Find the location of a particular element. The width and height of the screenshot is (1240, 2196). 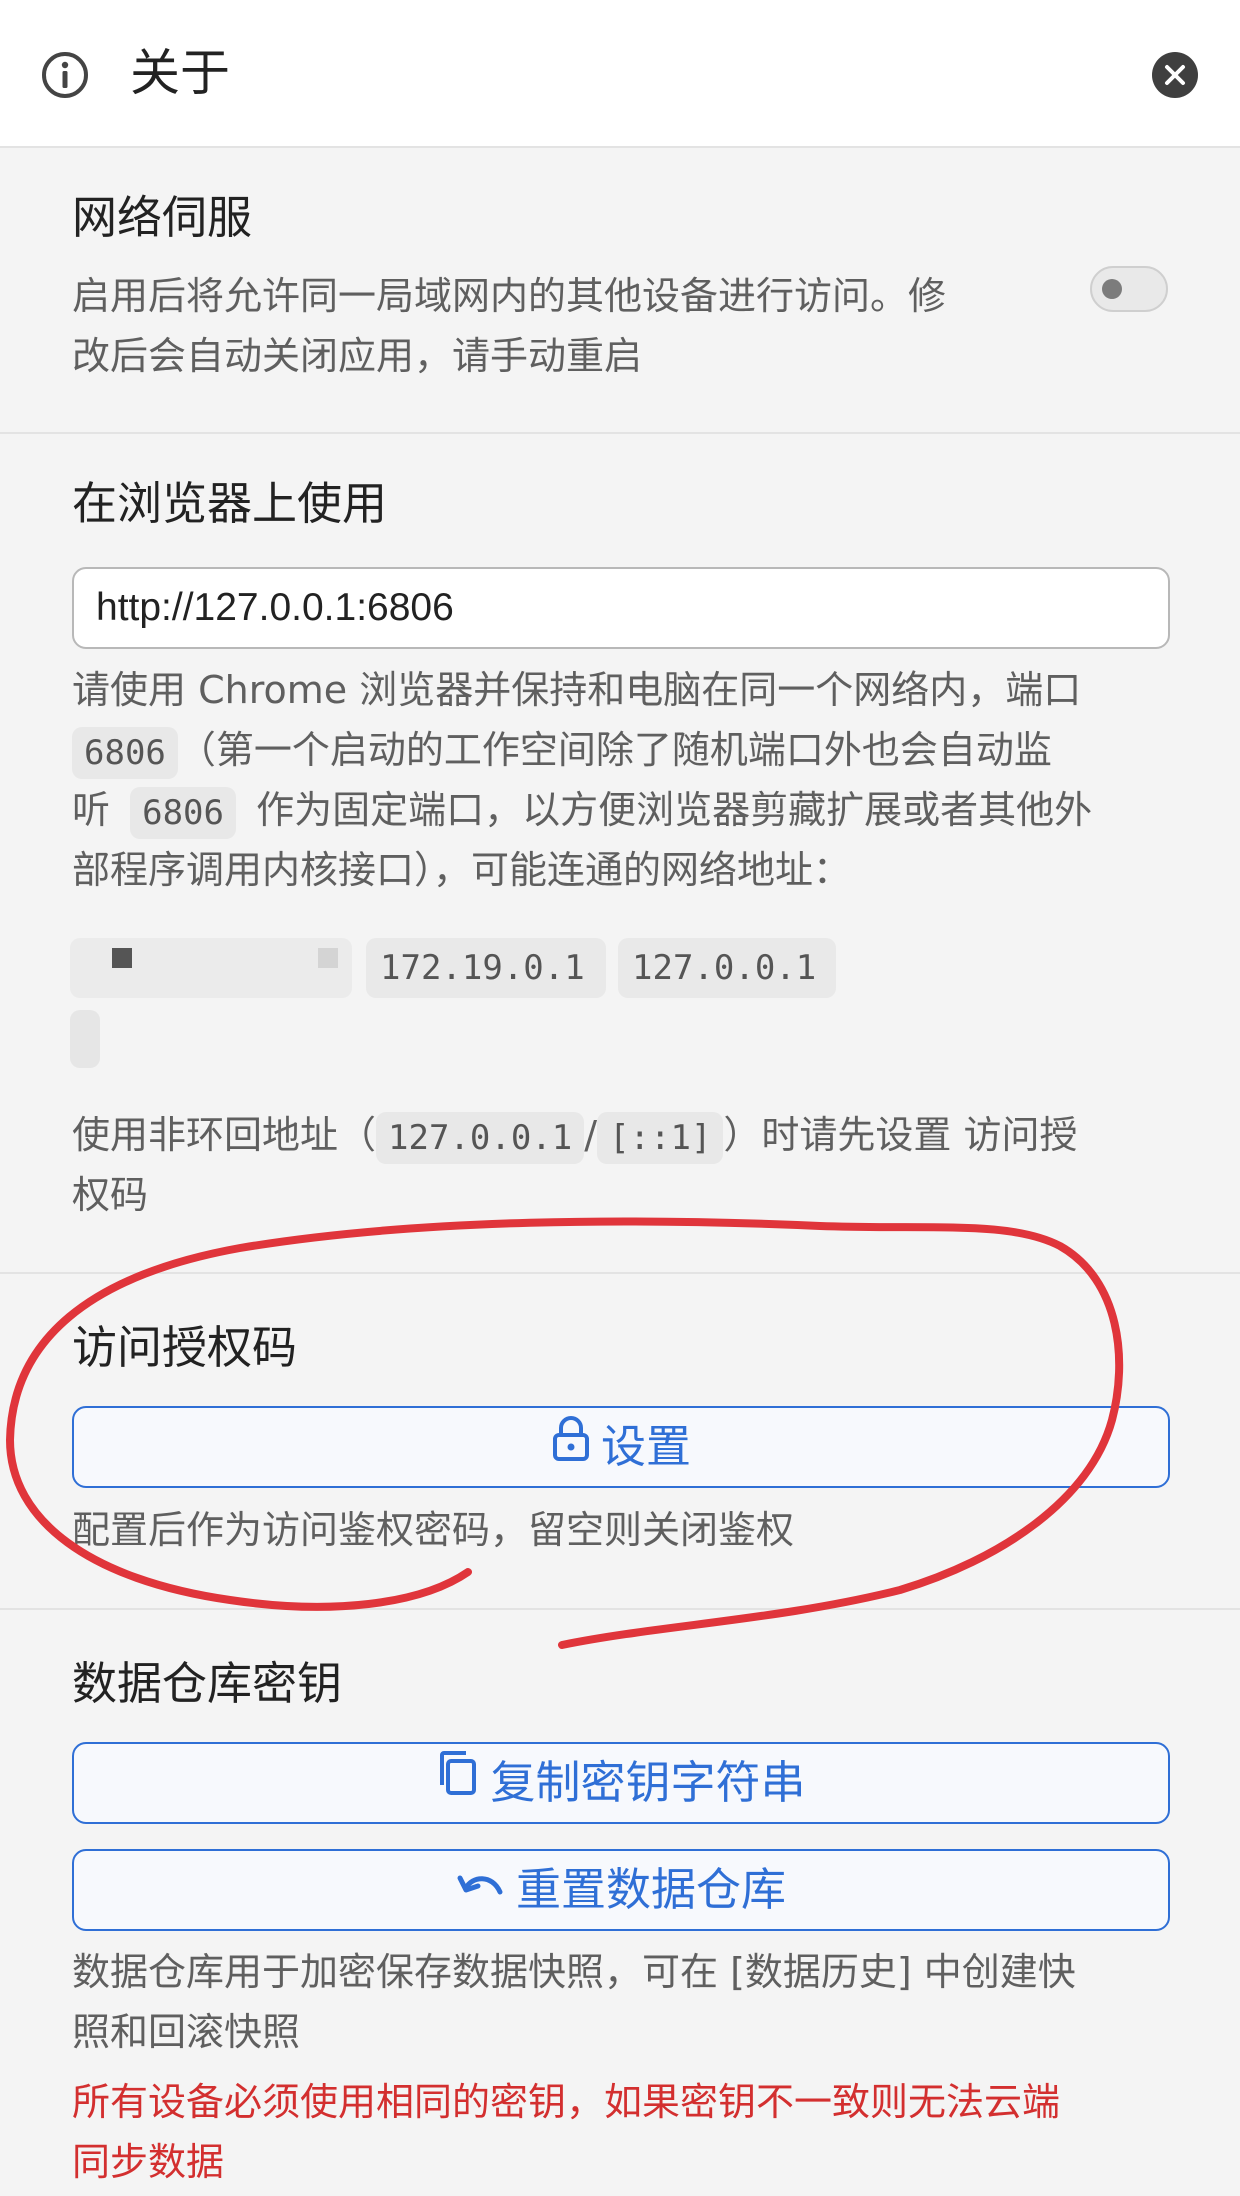

network-serve-desc-line1: 启用后将允许同一局域网内的其他设备进行访问。修 is located at coordinates (509, 296).